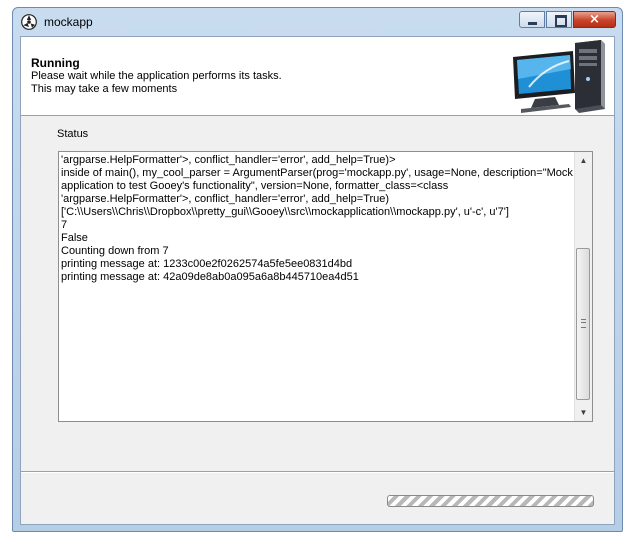 This screenshot has width=635, height=538. What do you see at coordinates (559, 76) in the screenshot?
I see `computer-icon` at bounding box center [559, 76].